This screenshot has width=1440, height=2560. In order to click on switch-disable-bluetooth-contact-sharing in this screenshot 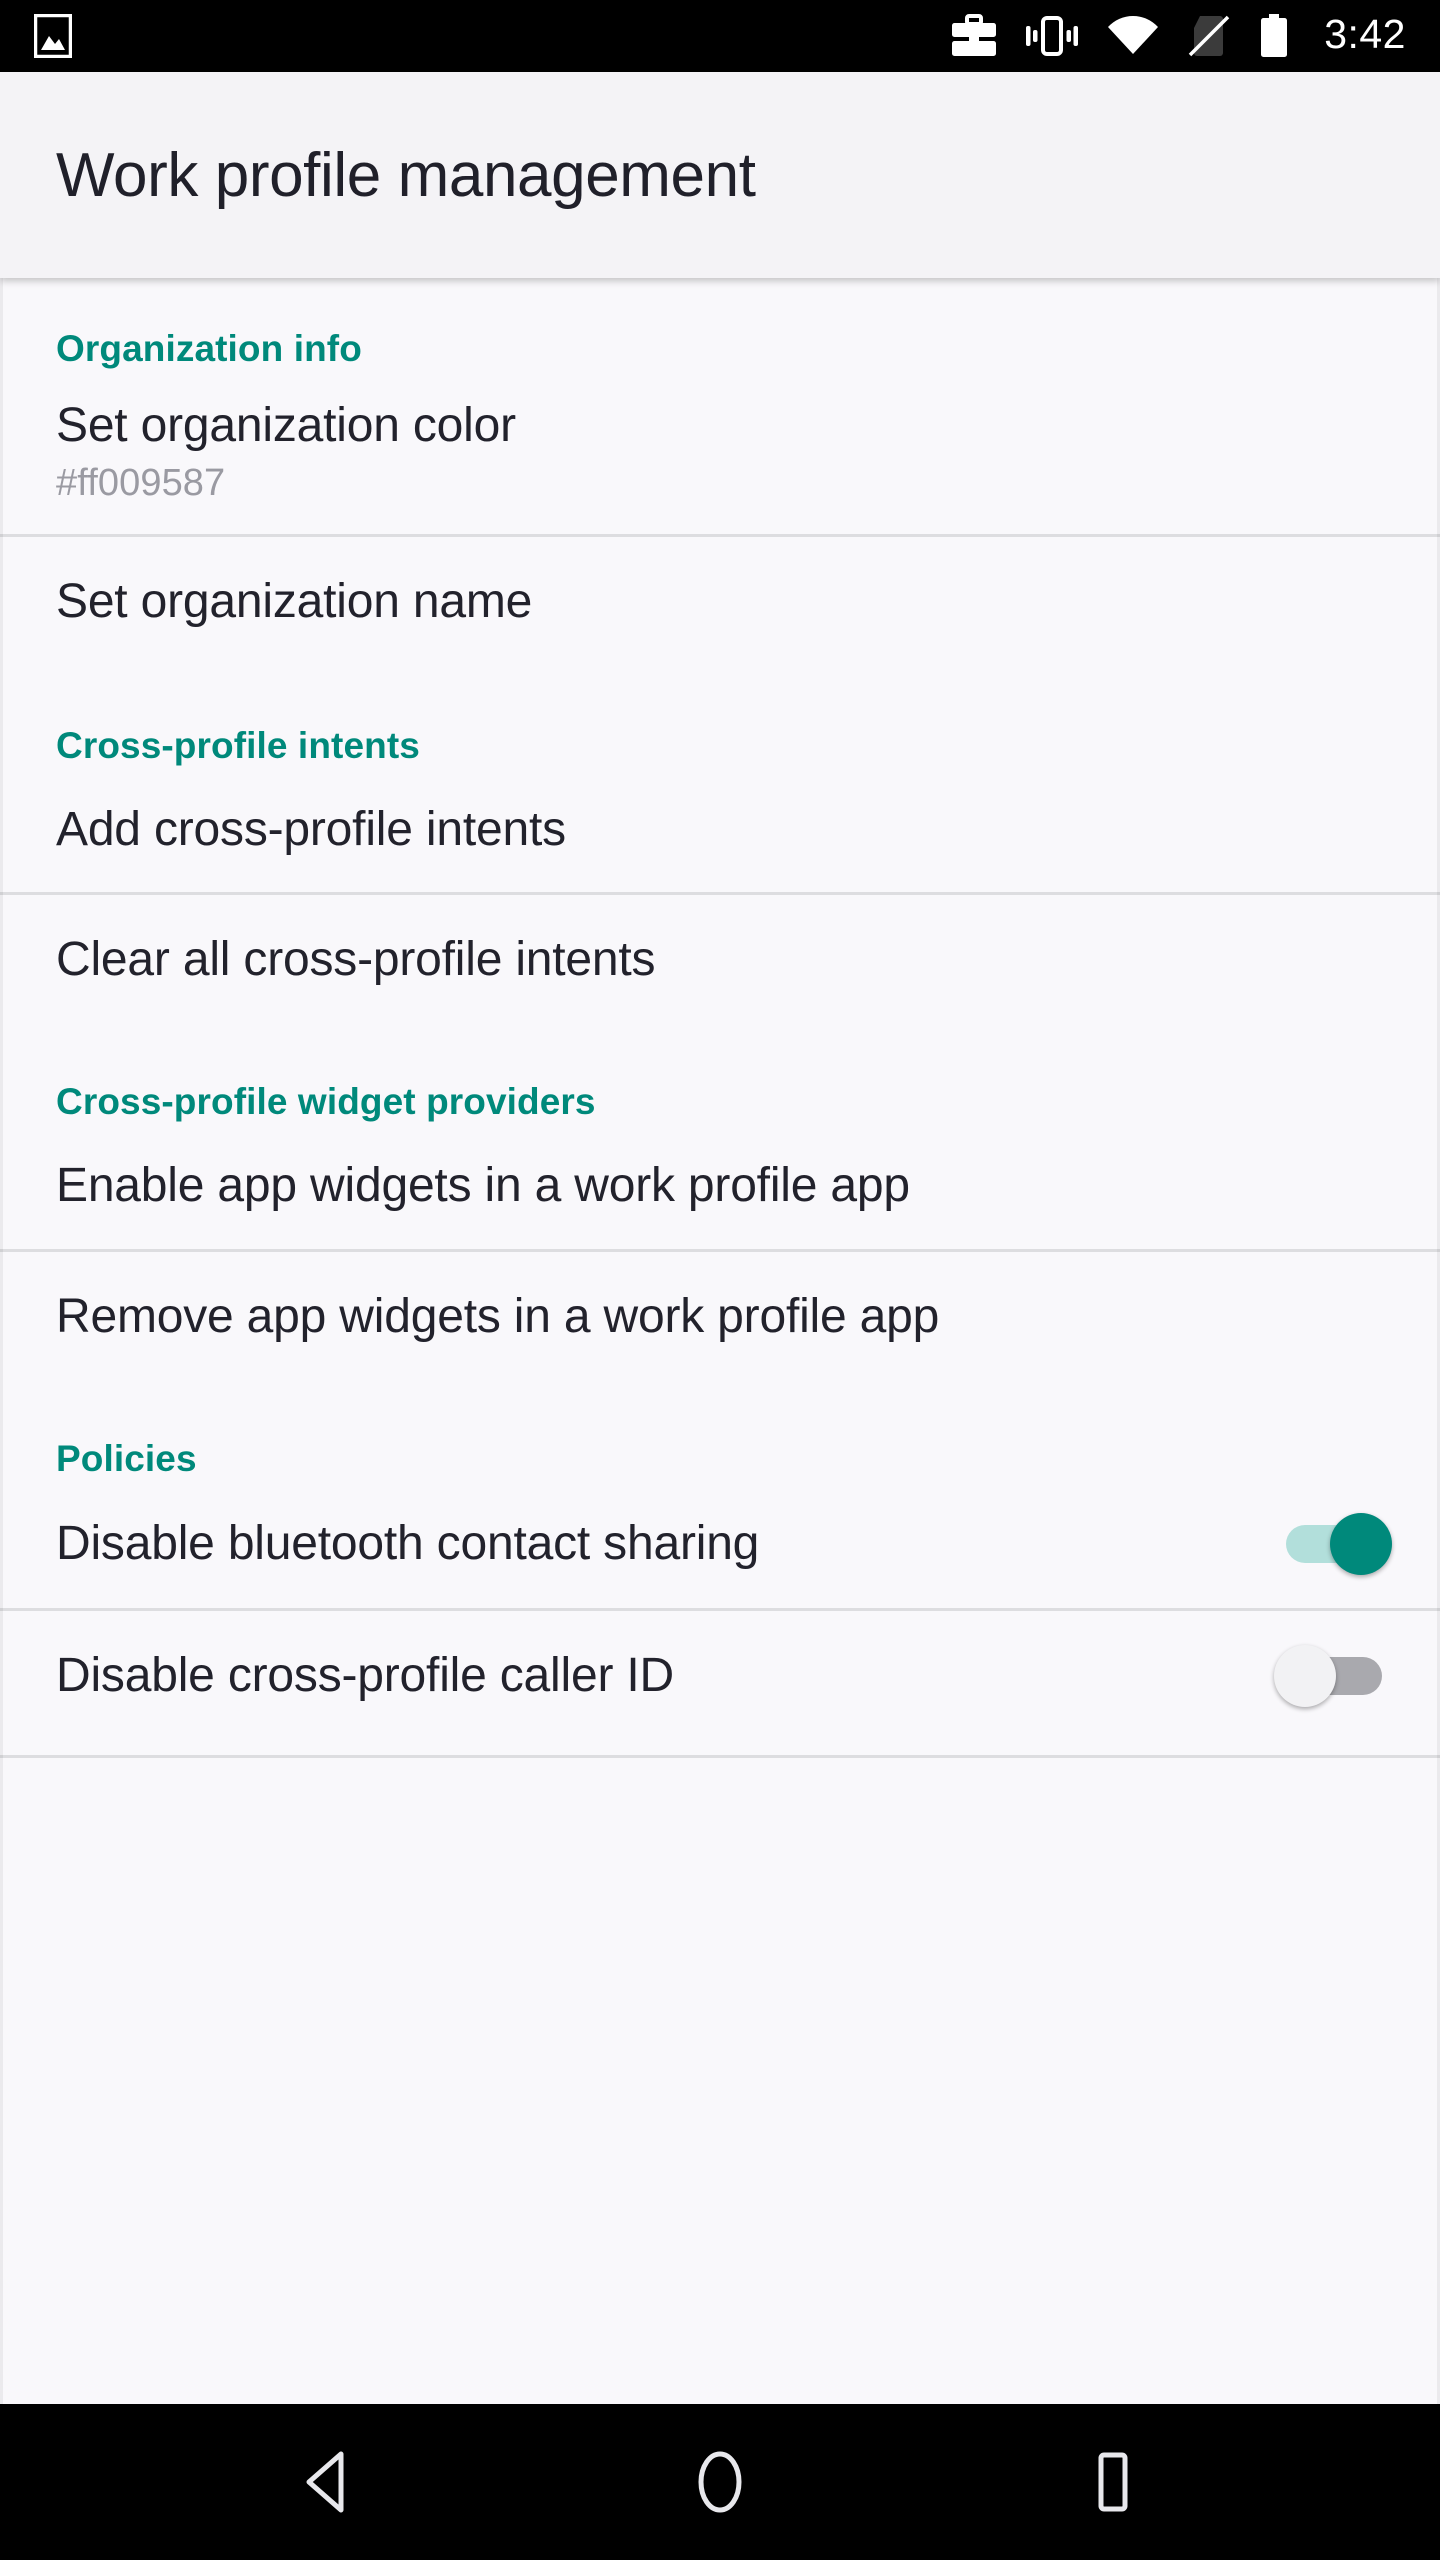, I will do `click(1333, 1544)`.